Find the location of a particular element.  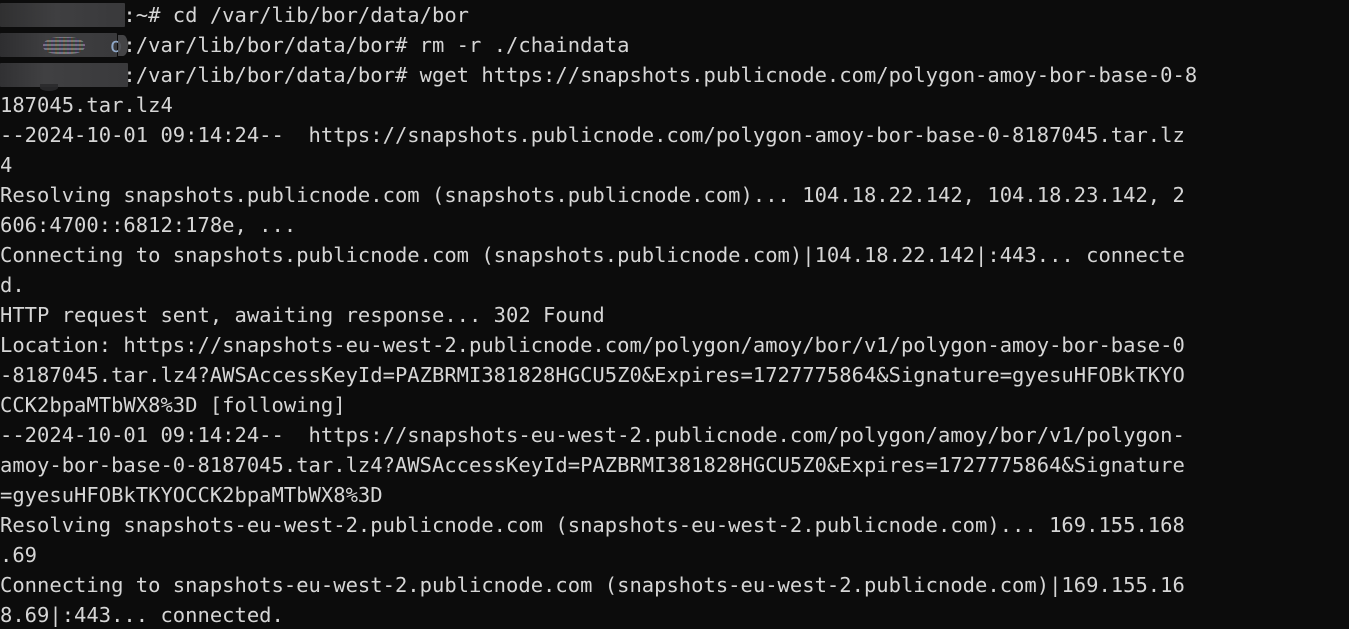

terminal-prompt-line: :~# cd /var/lib/bor/data/bor is located at coordinates (674, 15).